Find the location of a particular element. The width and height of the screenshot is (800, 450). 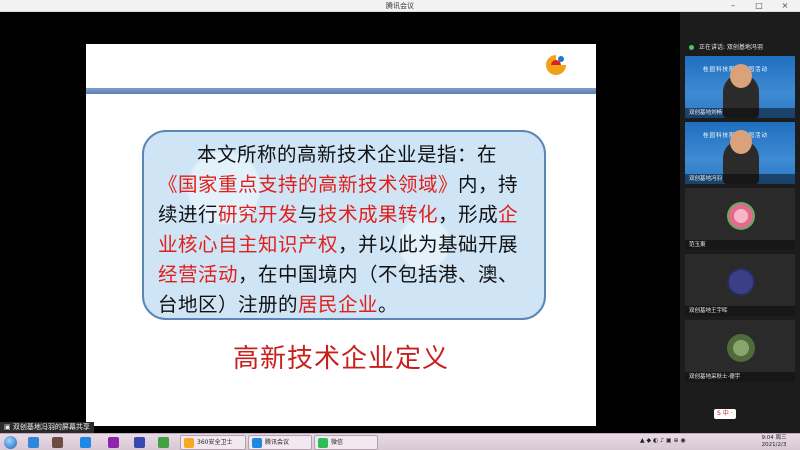

participant-tile: 范玉東 is located at coordinates (740, 219).